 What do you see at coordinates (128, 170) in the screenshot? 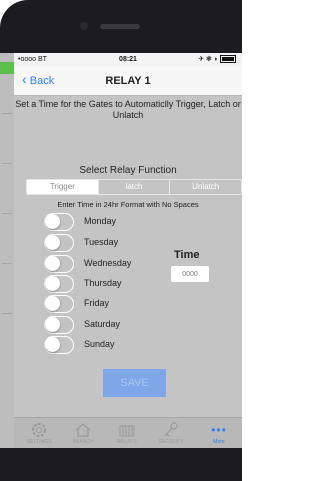
I see `relay-function-title: Select Relay Function` at bounding box center [128, 170].